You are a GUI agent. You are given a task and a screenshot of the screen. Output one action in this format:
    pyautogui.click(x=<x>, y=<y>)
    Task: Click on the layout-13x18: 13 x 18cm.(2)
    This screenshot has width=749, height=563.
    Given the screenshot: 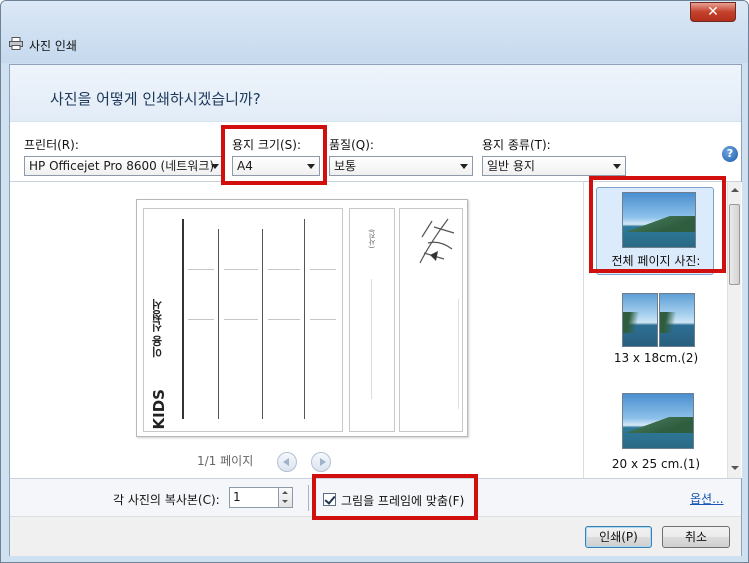 What is the action you would take?
    pyautogui.click(x=656, y=329)
    